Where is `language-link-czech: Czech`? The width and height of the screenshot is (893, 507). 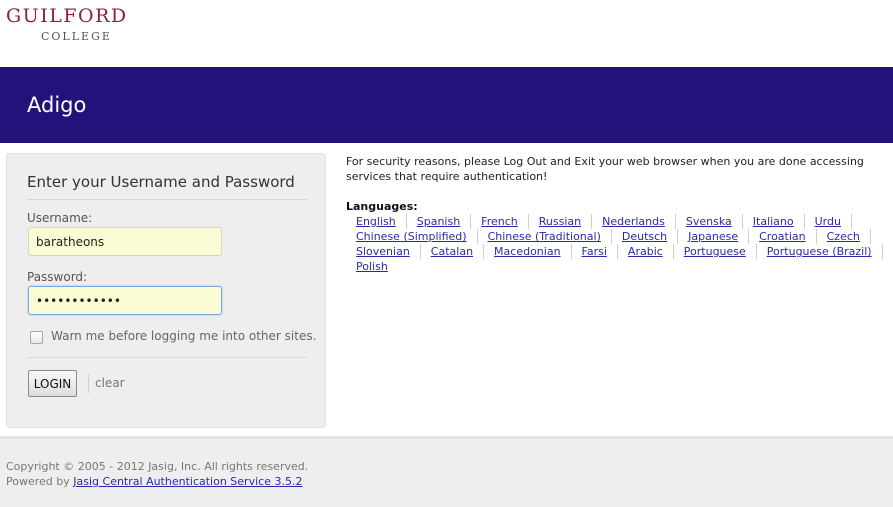
language-link-czech: Czech is located at coordinates (843, 236).